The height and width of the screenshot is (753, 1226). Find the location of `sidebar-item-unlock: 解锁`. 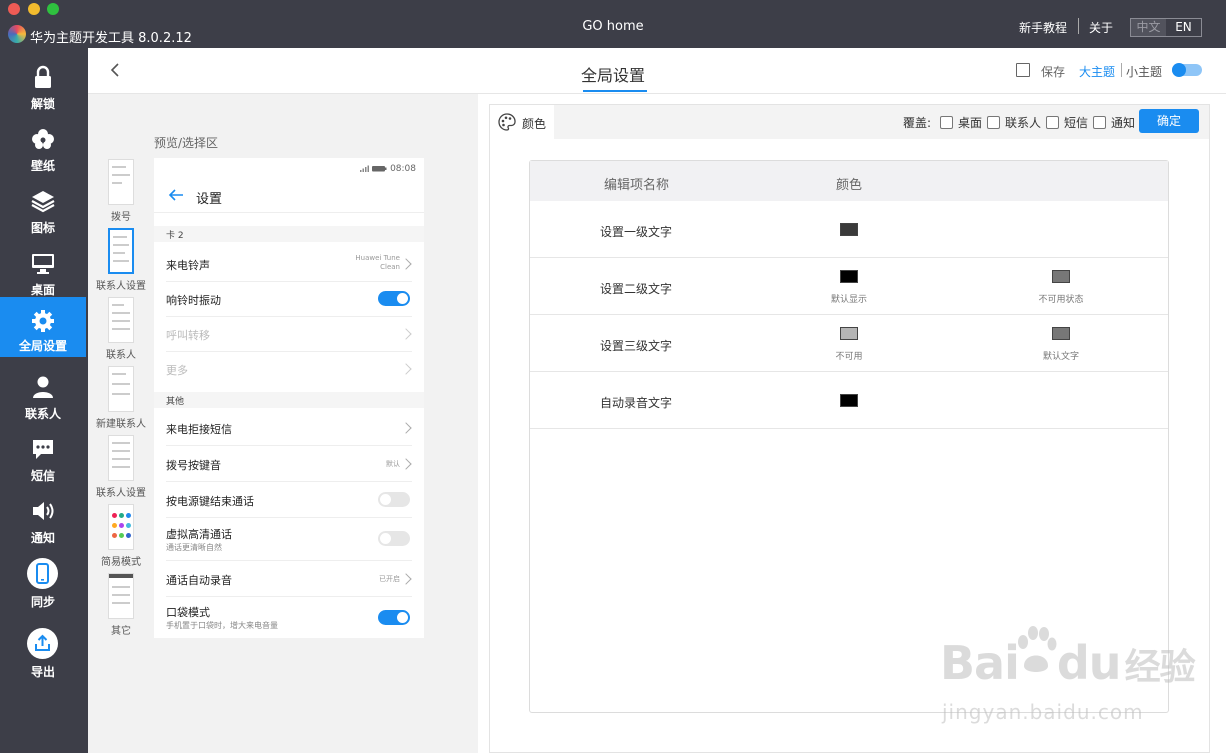

sidebar-item-unlock: 解锁 is located at coordinates (43, 88).